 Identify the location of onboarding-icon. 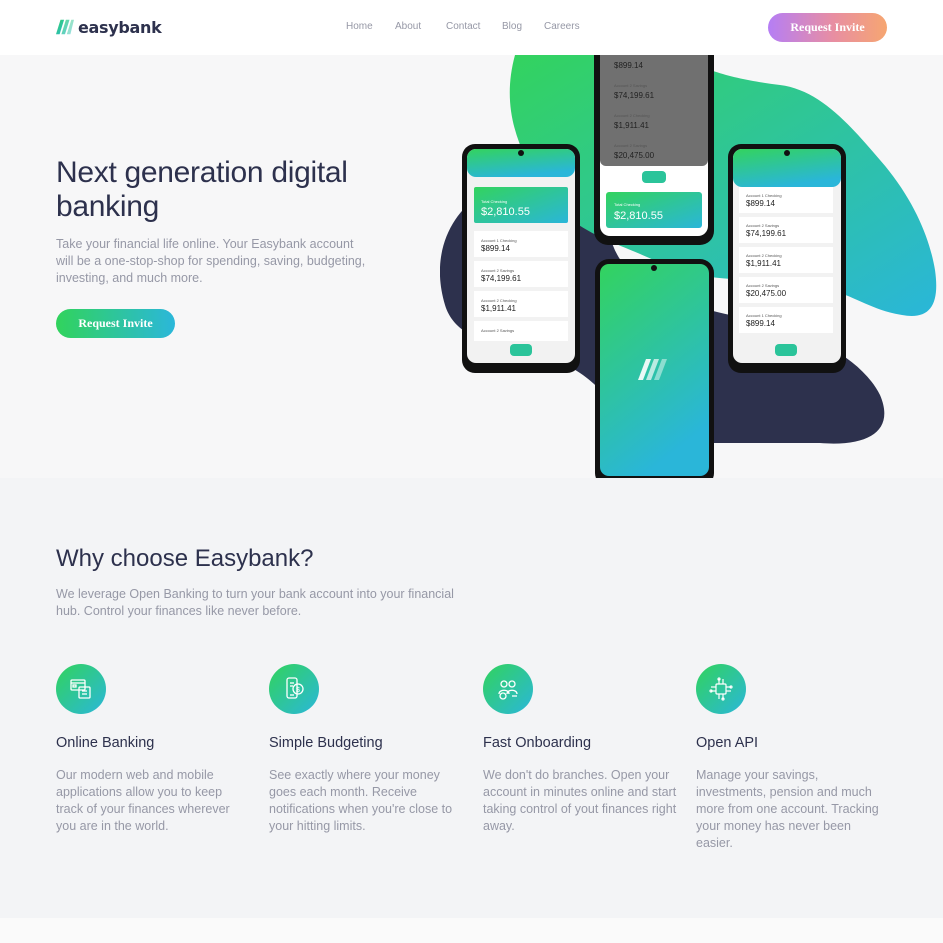
(508, 689).